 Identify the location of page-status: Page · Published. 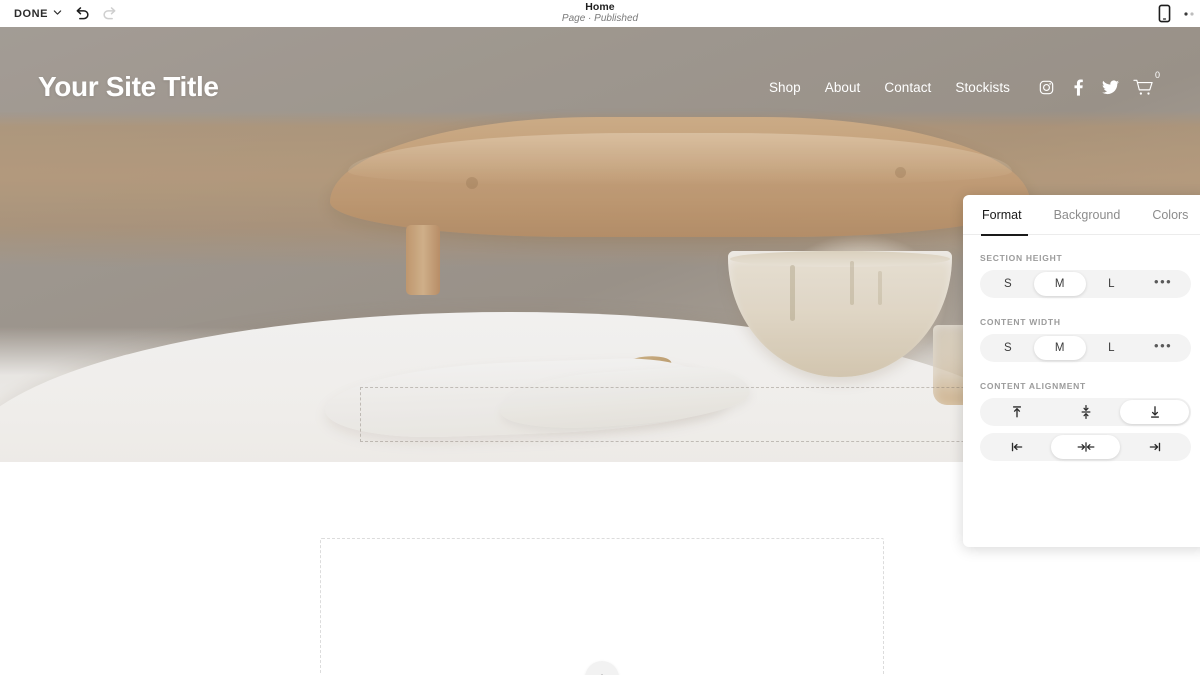
(600, 18).